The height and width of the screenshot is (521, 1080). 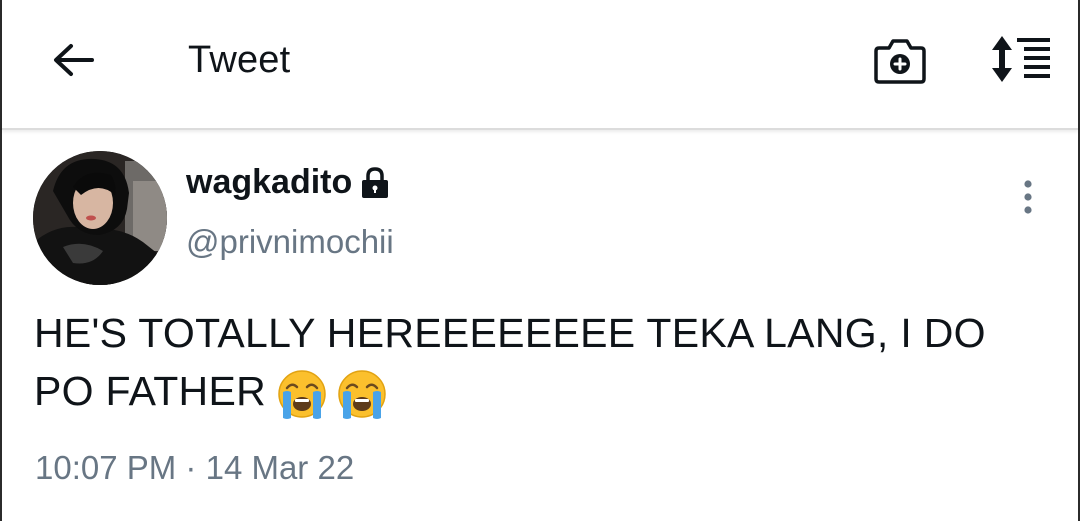 I want to click on display-name: wagkadito, so click(x=269, y=182).